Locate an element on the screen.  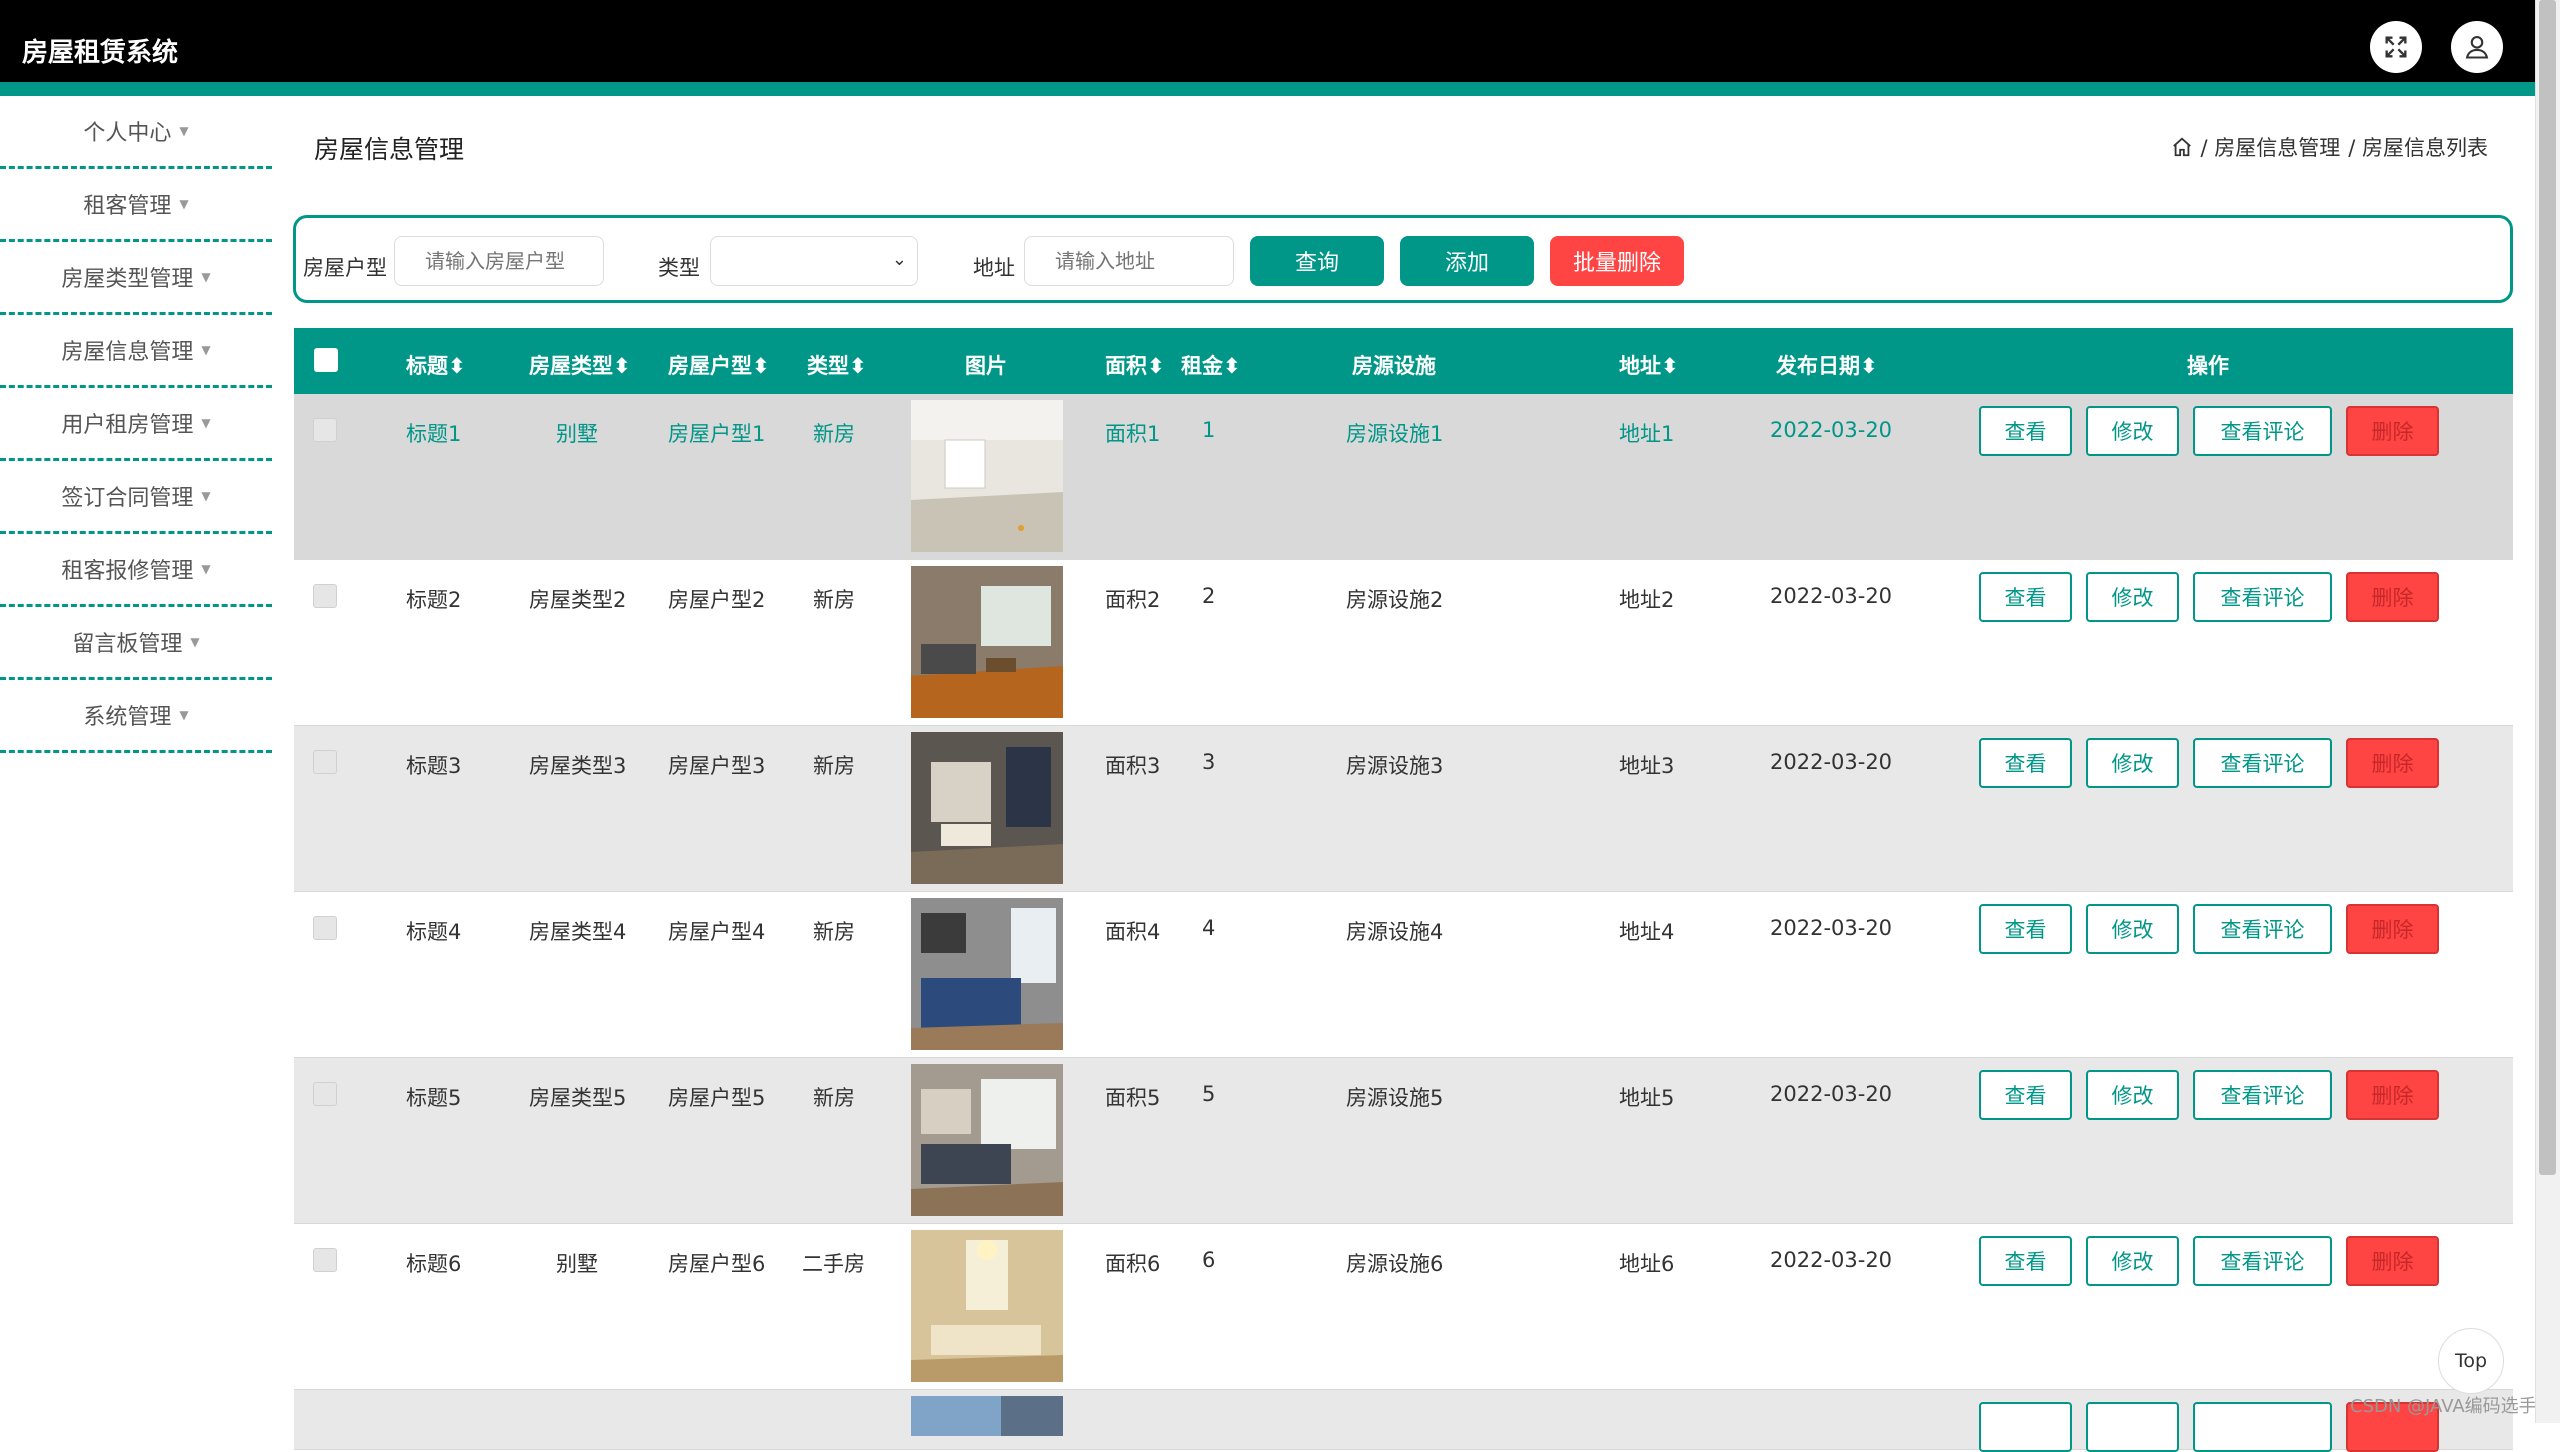
col-header-type: 类型⬍ is located at coordinates (837, 365).